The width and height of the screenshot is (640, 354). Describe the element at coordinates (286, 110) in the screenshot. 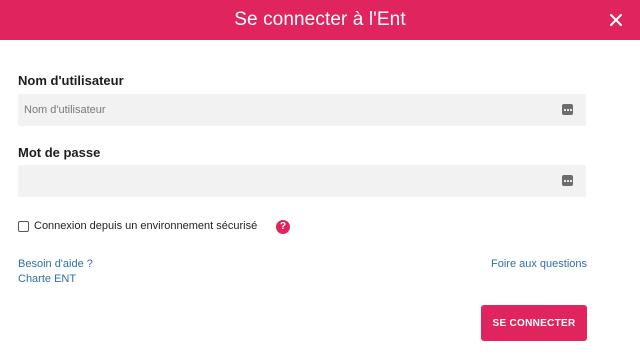

I see `username-input` at that location.